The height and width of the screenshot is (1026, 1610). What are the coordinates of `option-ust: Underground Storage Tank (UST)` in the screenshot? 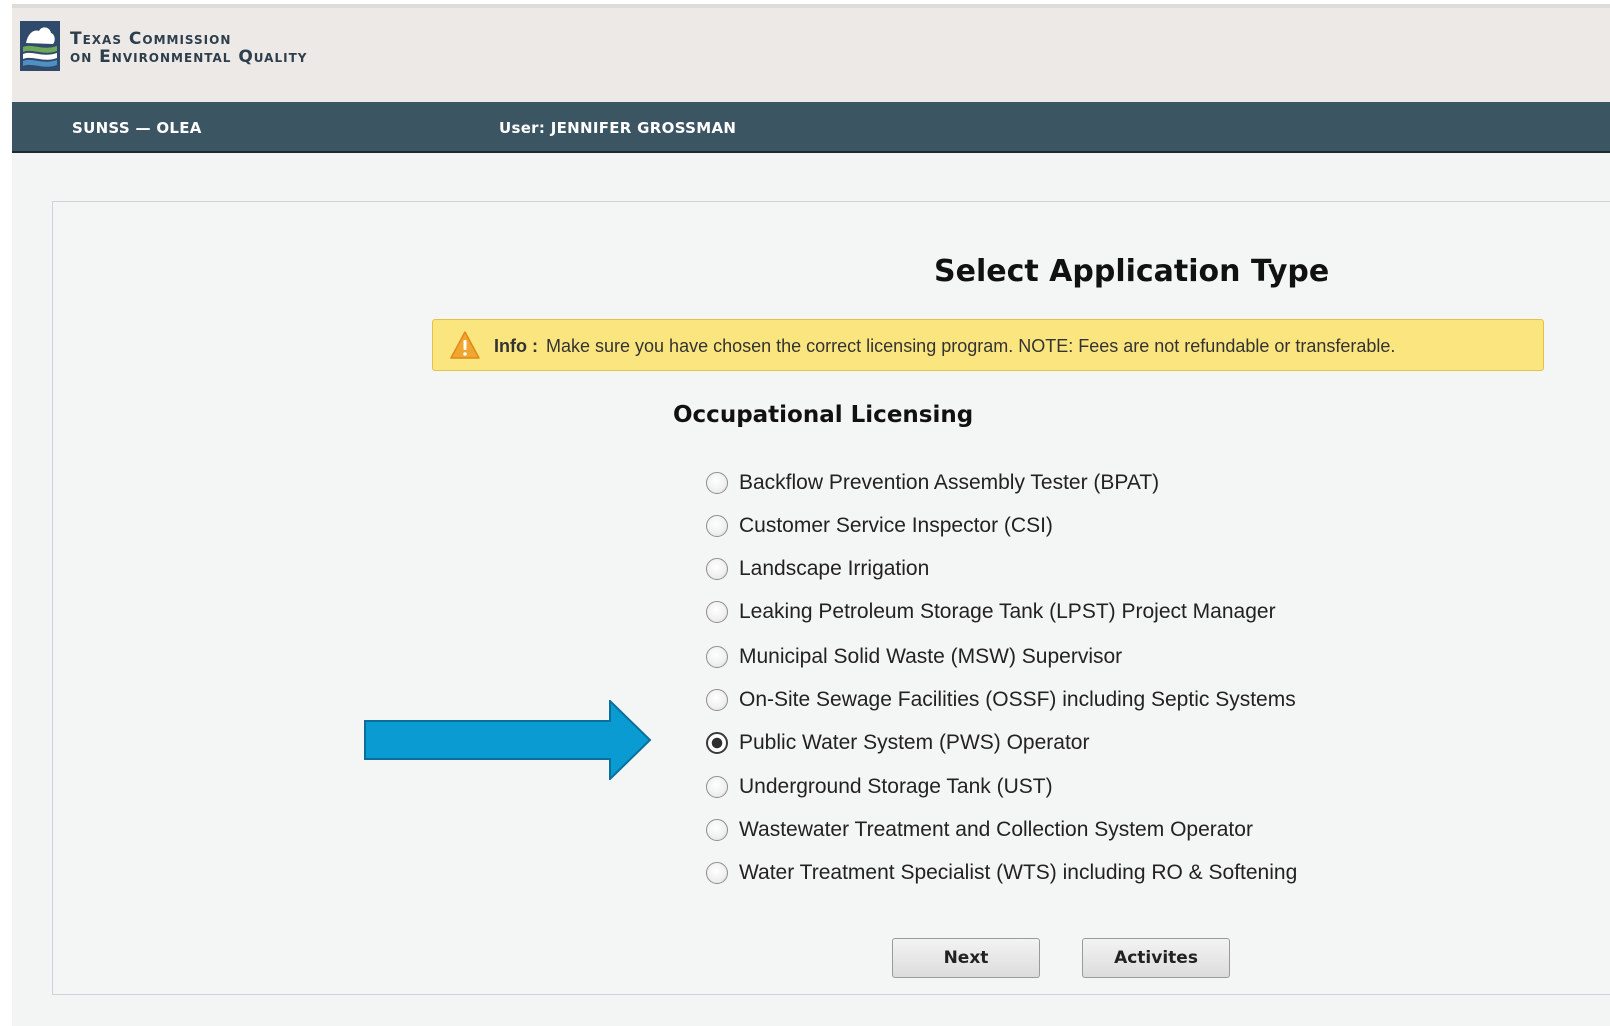 It's located at (879, 787).